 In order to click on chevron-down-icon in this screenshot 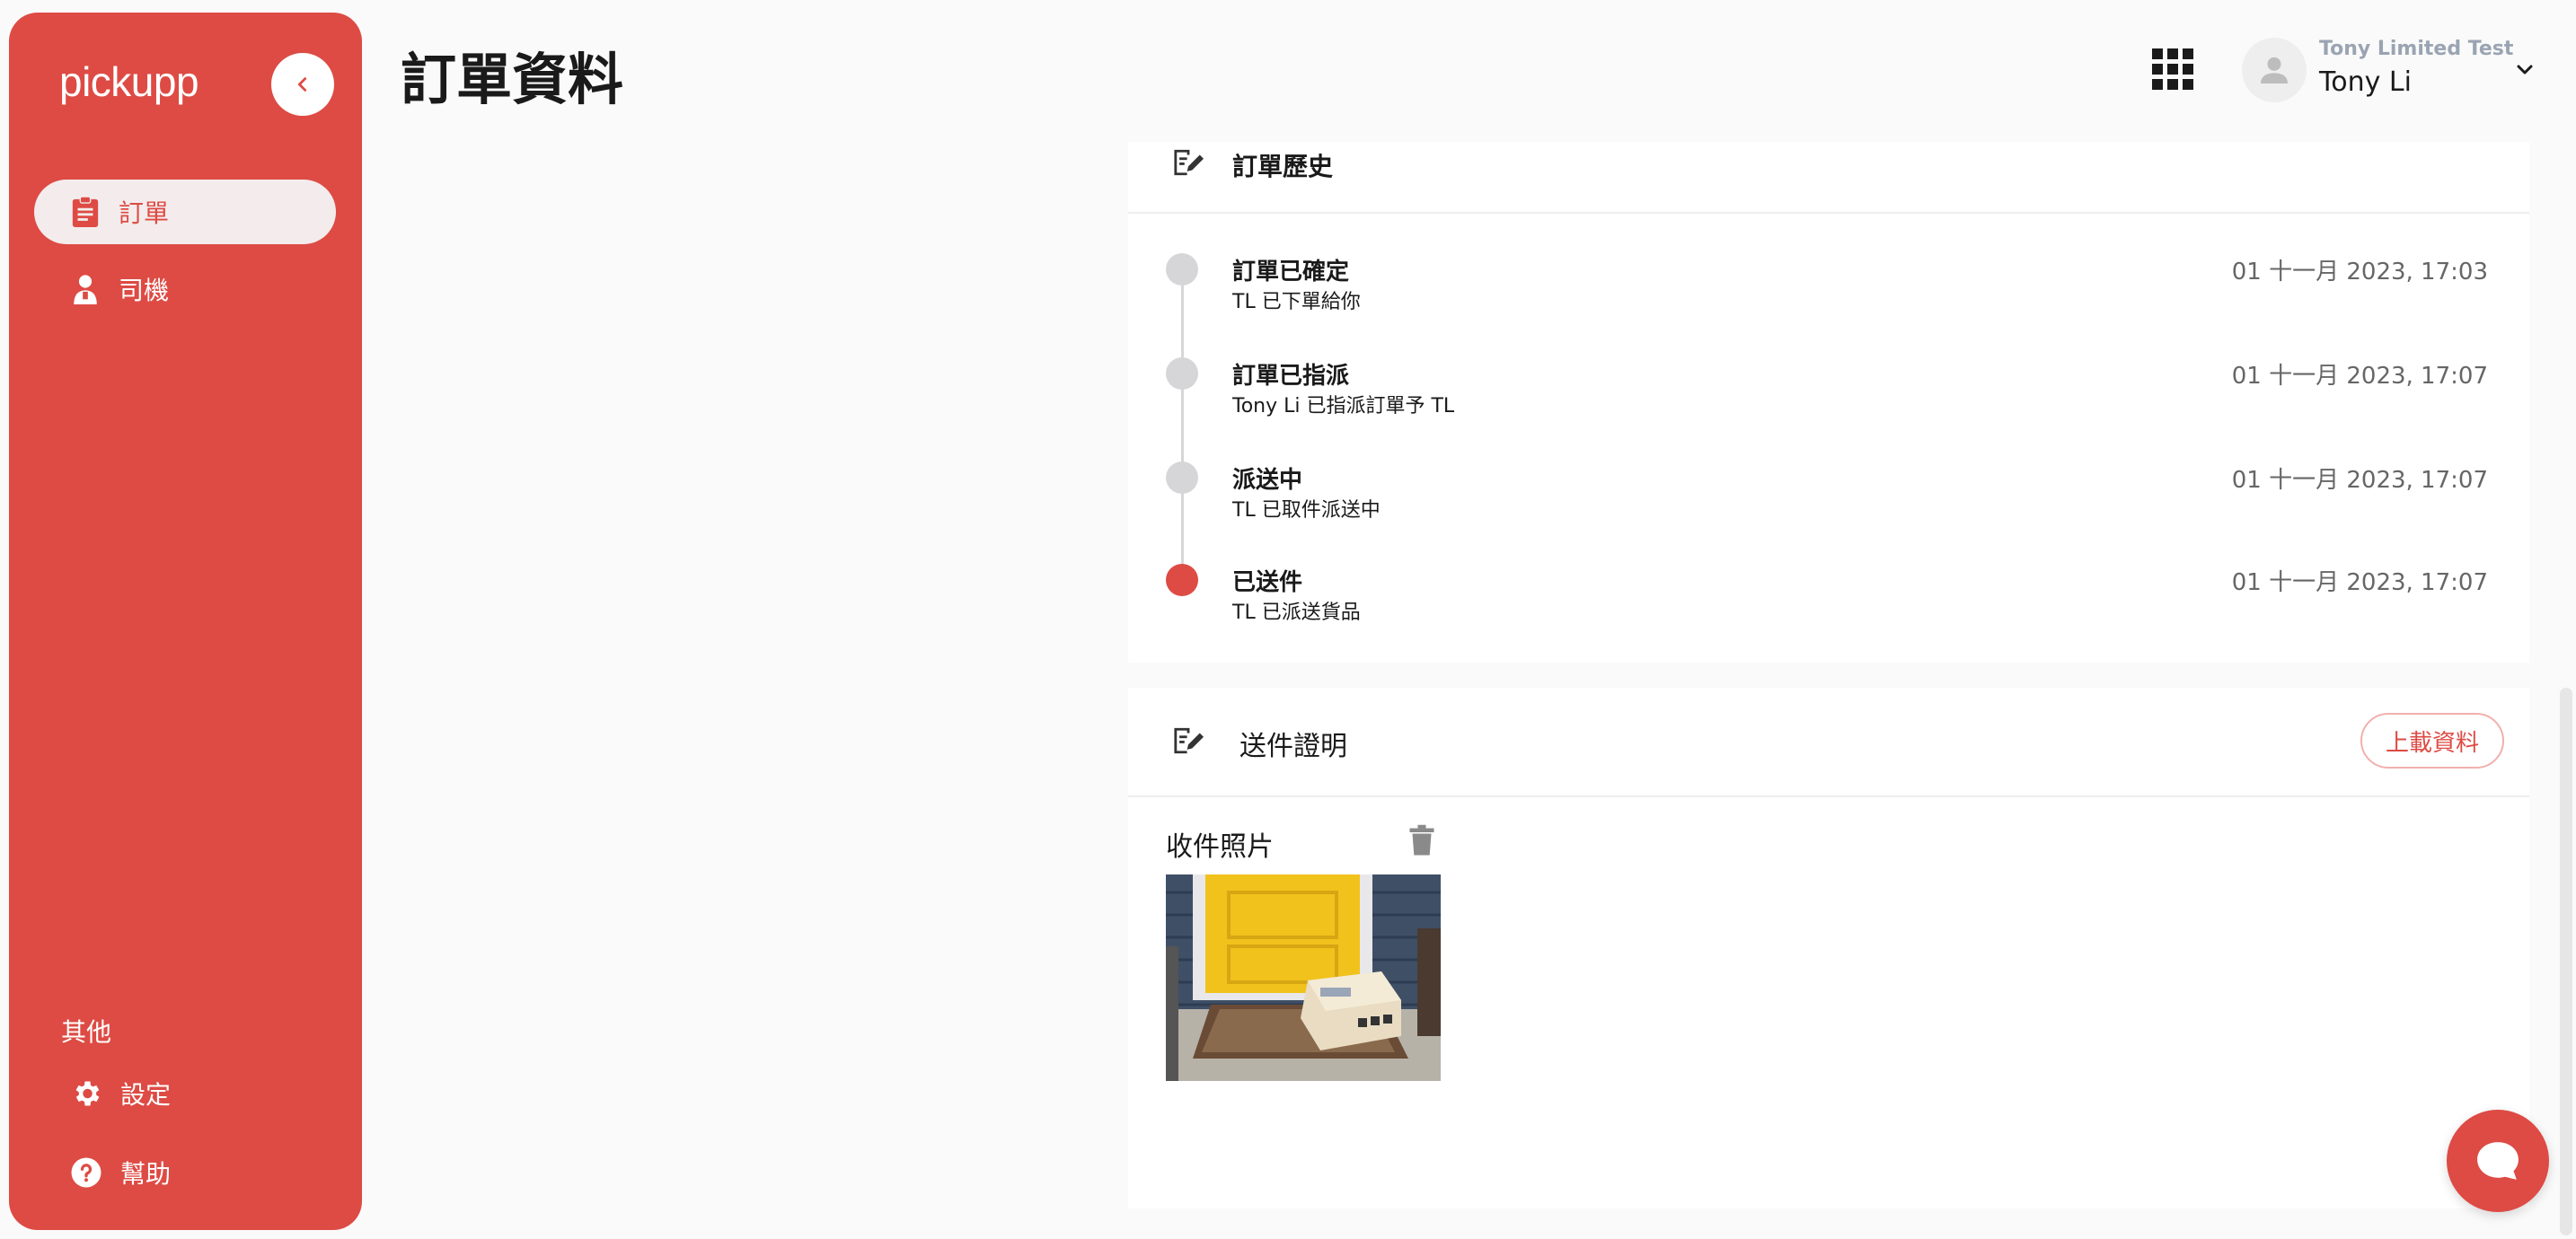, I will do `click(2525, 70)`.